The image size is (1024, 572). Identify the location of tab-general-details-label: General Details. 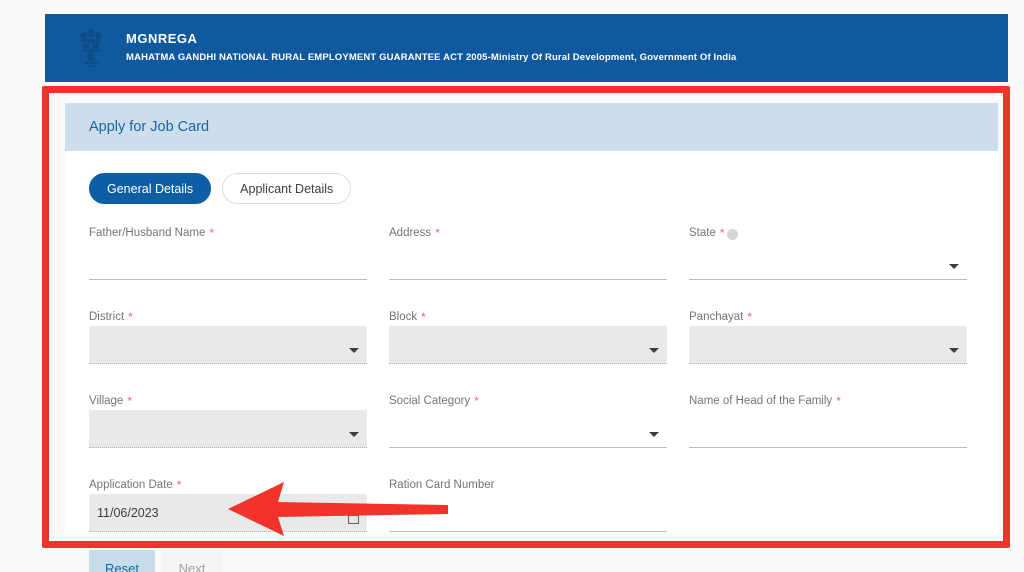
(150, 188).